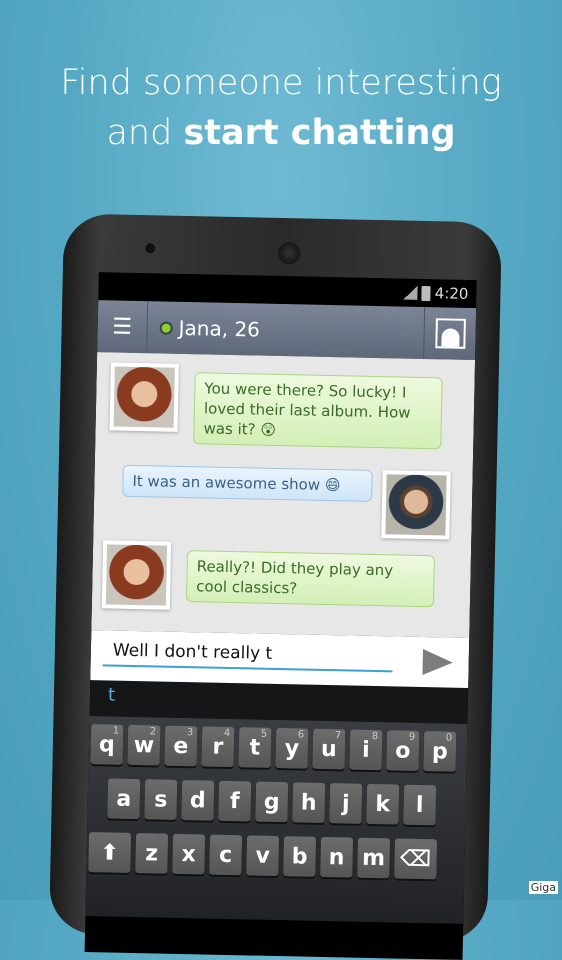 The image size is (562, 960). Describe the element at coordinates (247, 483) in the screenshot. I see `message-bubble: It was an awesome show 😄` at that location.